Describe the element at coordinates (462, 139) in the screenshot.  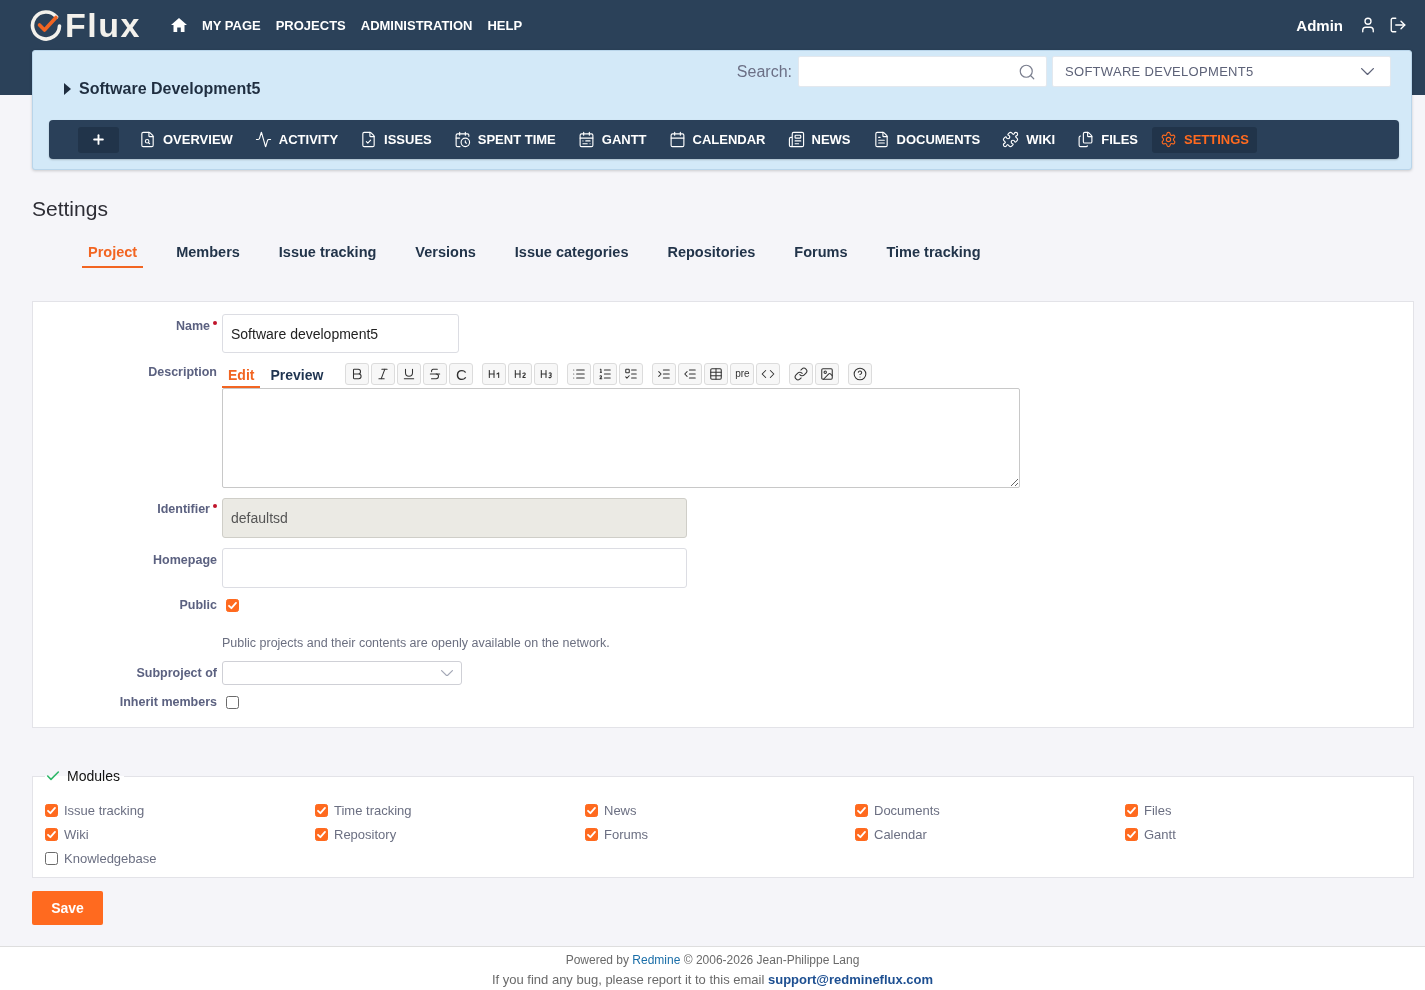
I see `calendar-clock-icon` at that location.